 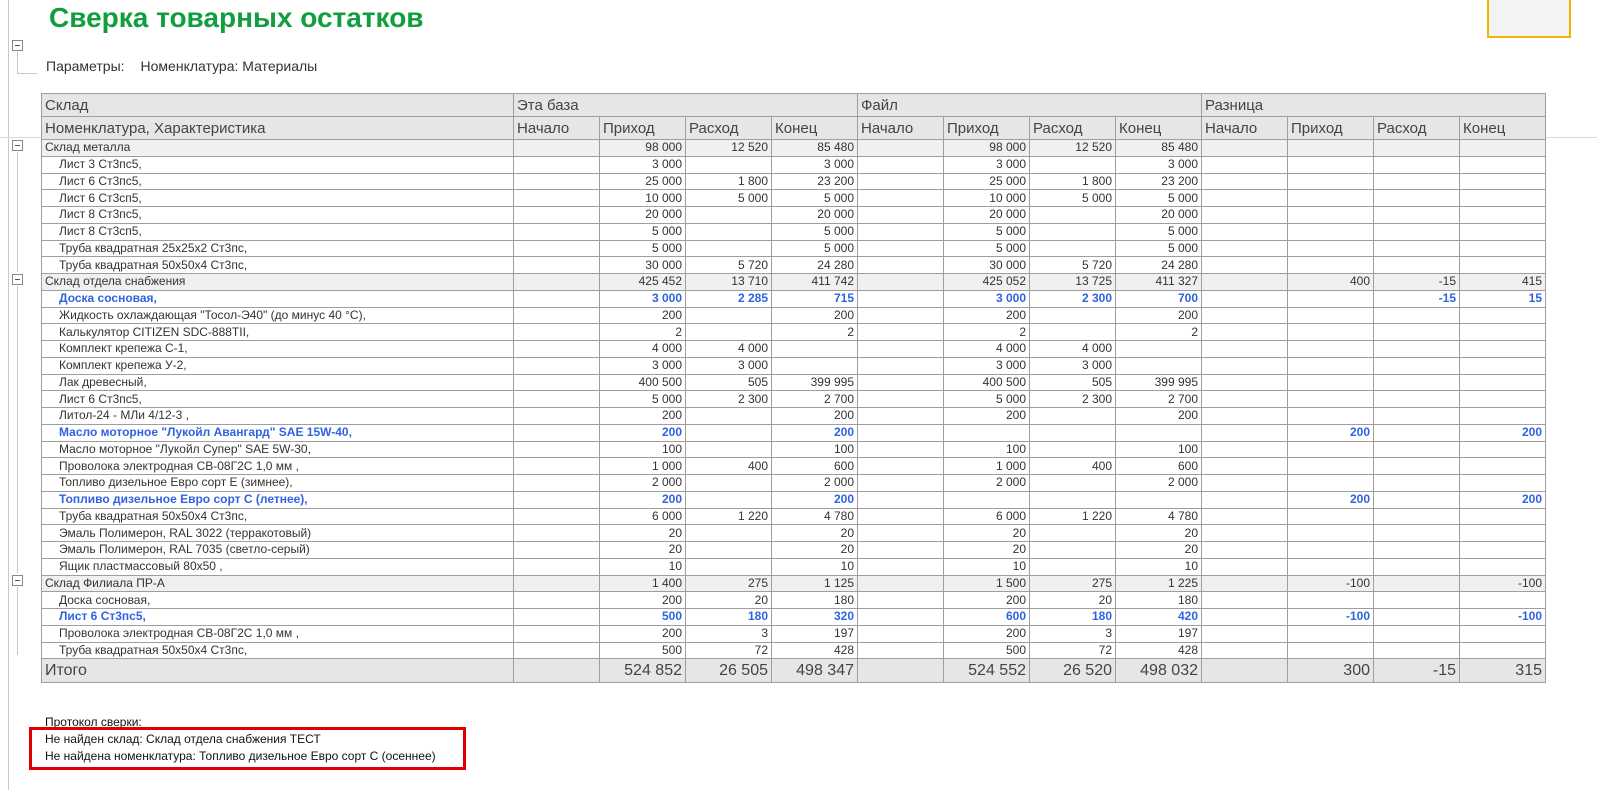 What do you see at coordinates (642, 516) in the screenshot?
I see `base-value-cell: 6 000` at bounding box center [642, 516].